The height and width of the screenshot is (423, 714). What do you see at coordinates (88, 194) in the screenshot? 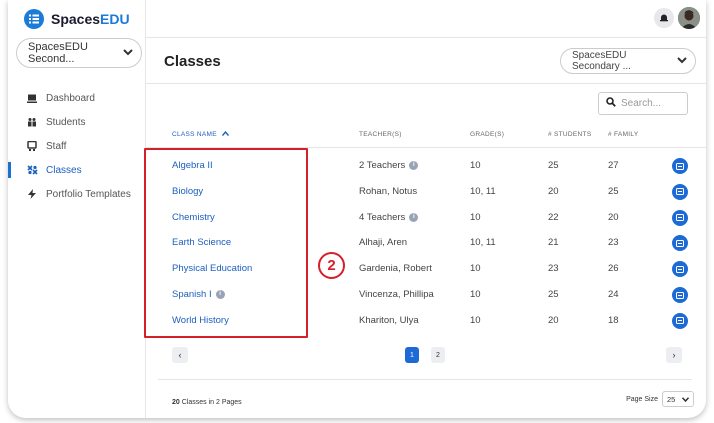
I see `sidebar-item-label: Portfolio Templates` at bounding box center [88, 194].